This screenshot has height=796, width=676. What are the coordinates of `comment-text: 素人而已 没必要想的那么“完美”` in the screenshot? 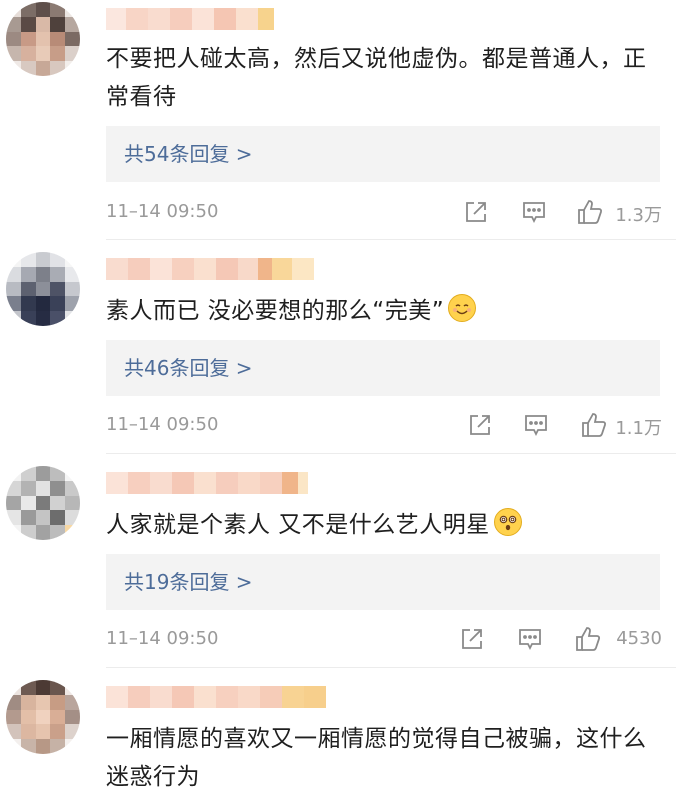 It's located at (386, 311).